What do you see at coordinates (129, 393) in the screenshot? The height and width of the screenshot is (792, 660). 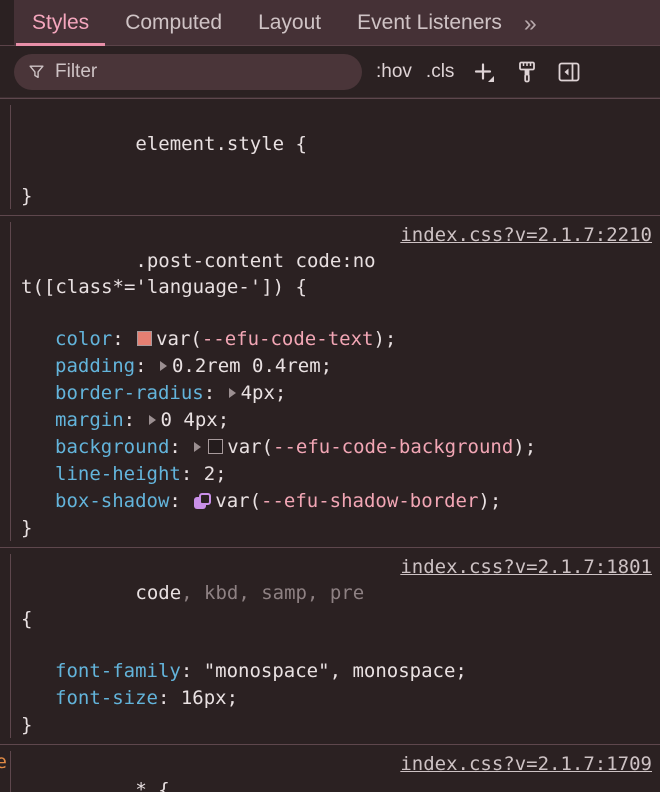 I see `property-name: border-radius` at bounding box center [129, 393].